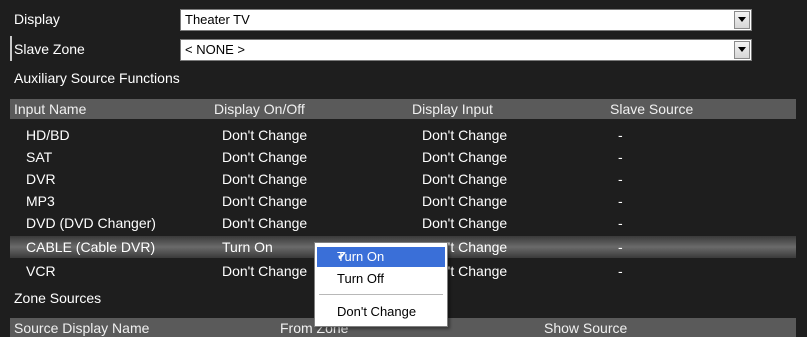 The width and height of the screenshot is (807, 337). I want to click on menu-item-label: Don't Change, so click(377, 311).